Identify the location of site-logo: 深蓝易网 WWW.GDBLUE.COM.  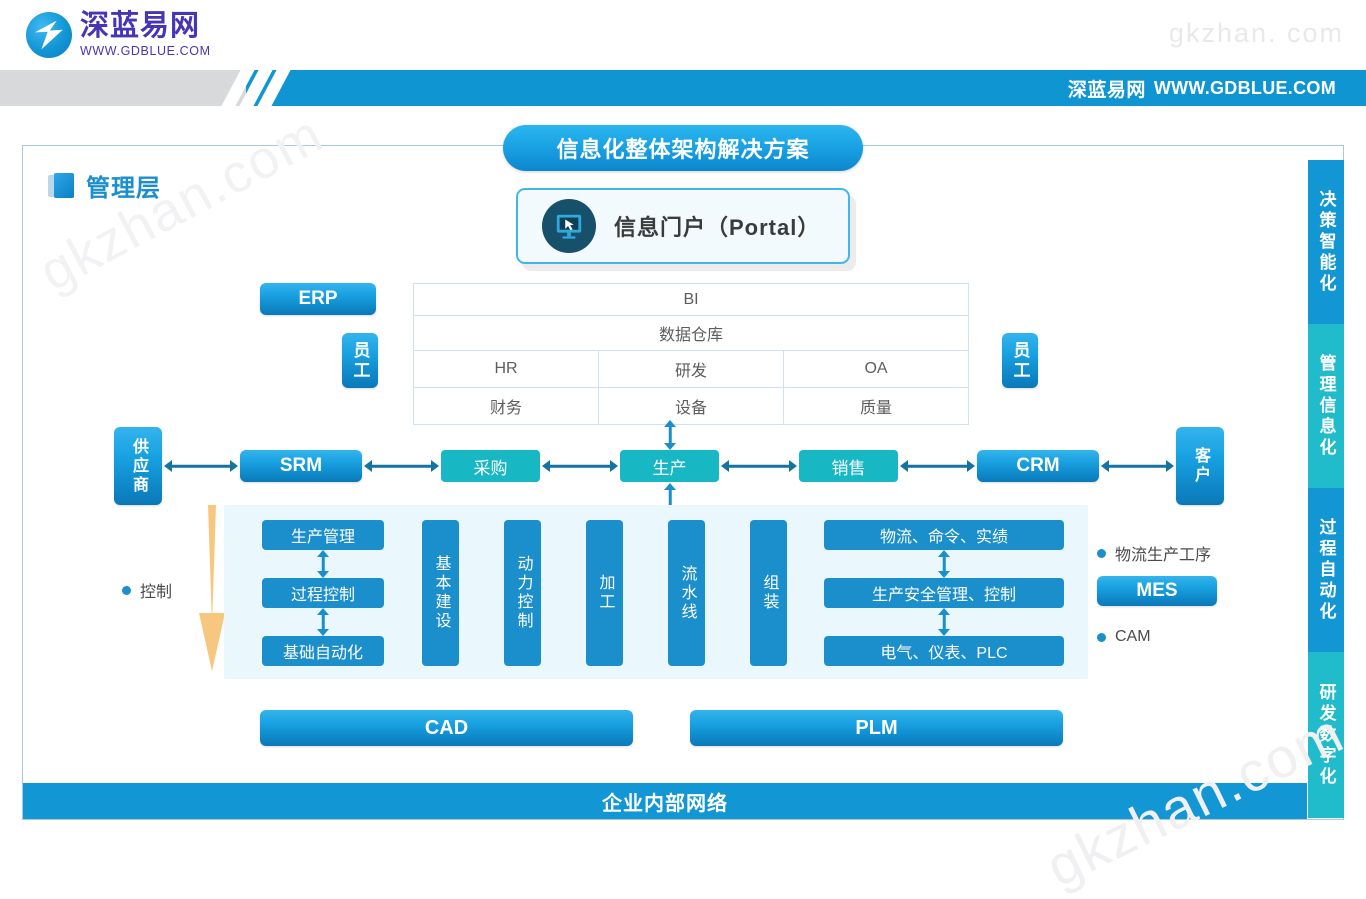
(118, 35).